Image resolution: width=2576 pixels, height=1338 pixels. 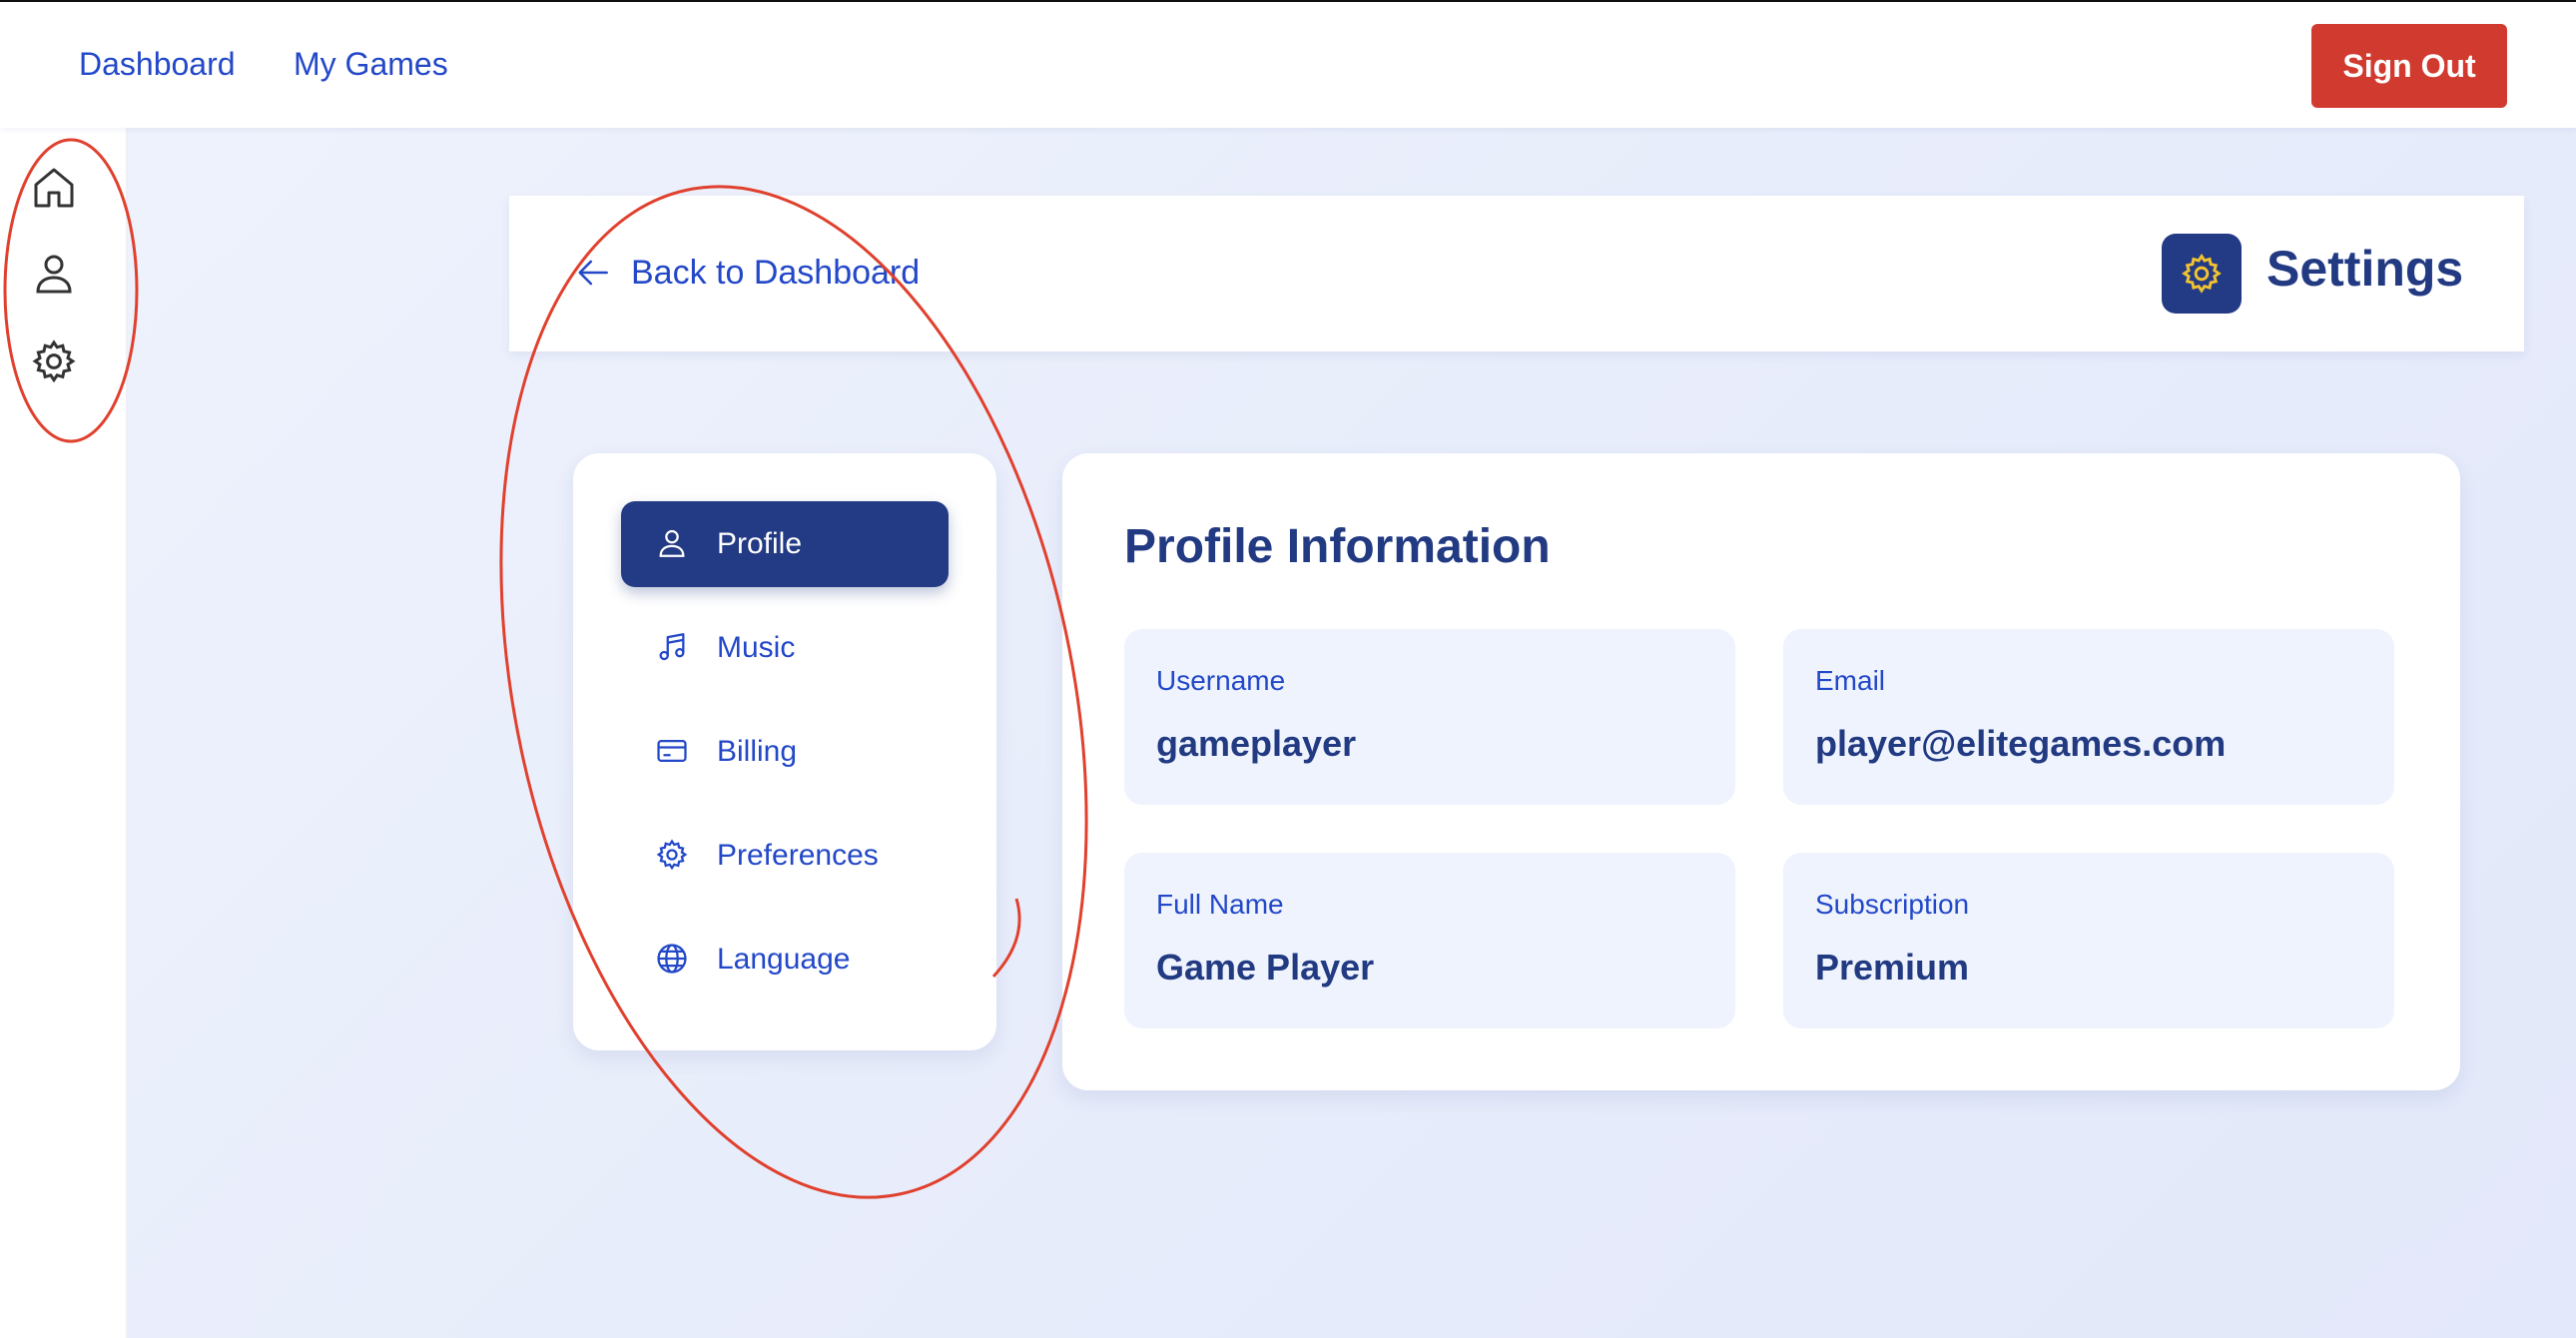 What do you see at coordinates (756, 648) in the screenshot?
I see `menu-item-label: Music` at bounding box center [756, 648].